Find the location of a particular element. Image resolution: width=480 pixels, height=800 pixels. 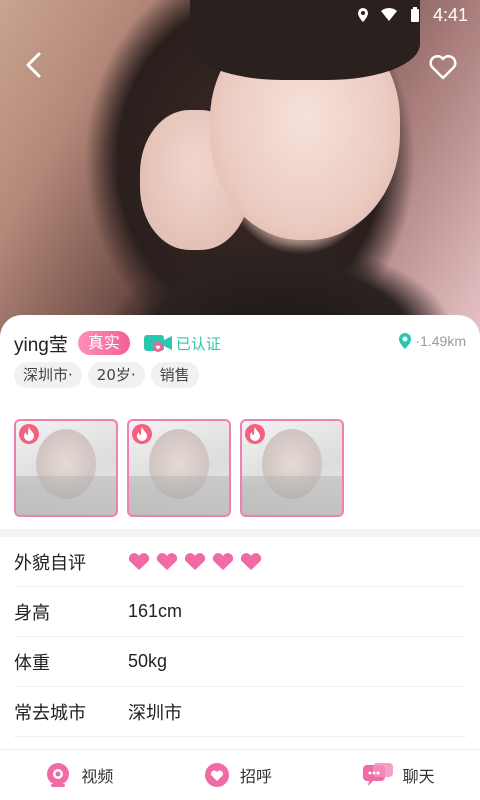

detail-row-city: 常去城市 深圳市 is located at coordinates (240, 712).